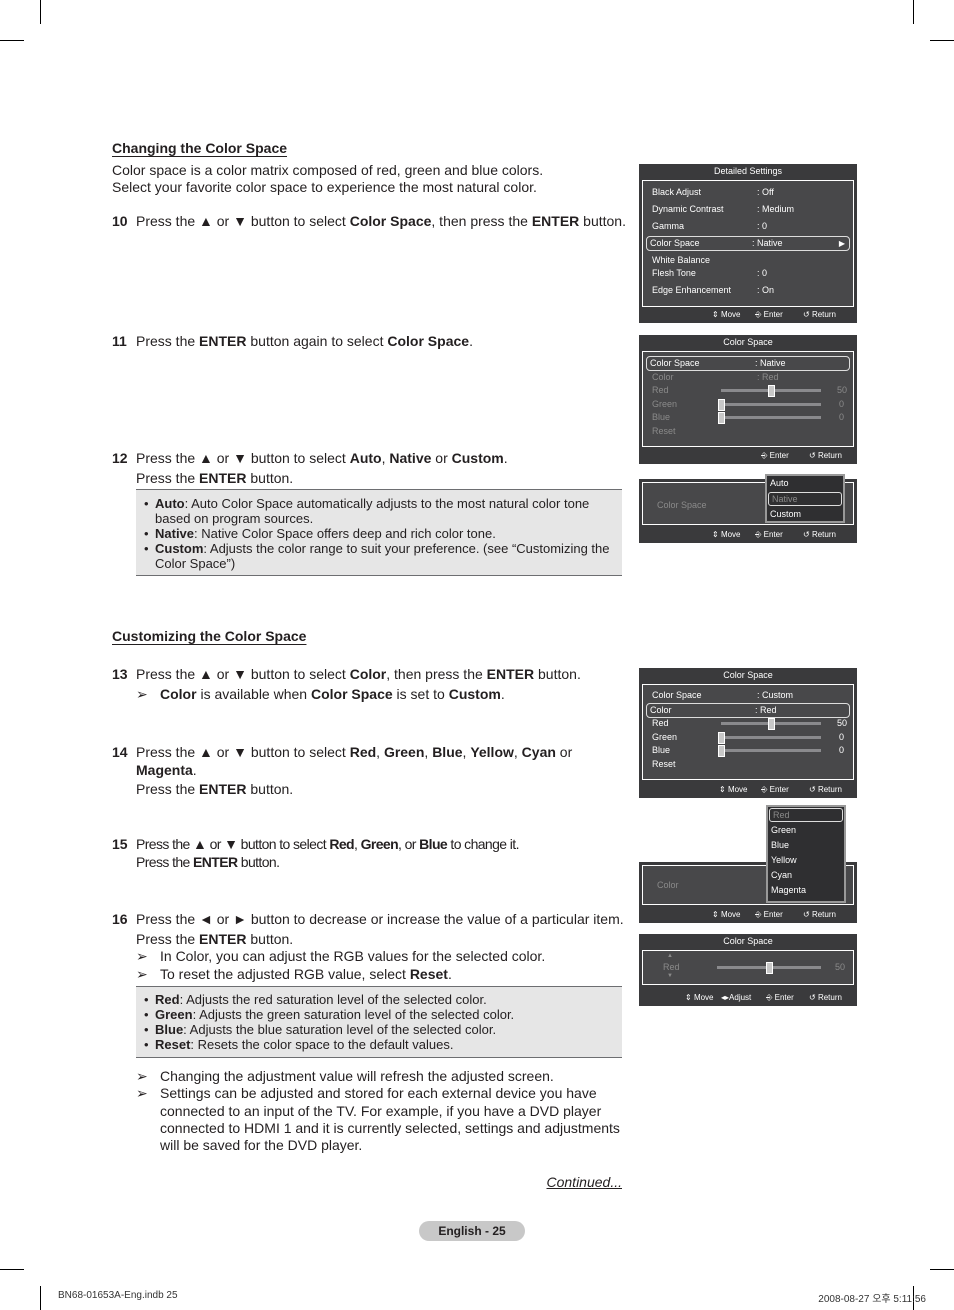  Describe the element at coordinates (120, 752) in the screenshot. I see `step-number: 14` at that location.